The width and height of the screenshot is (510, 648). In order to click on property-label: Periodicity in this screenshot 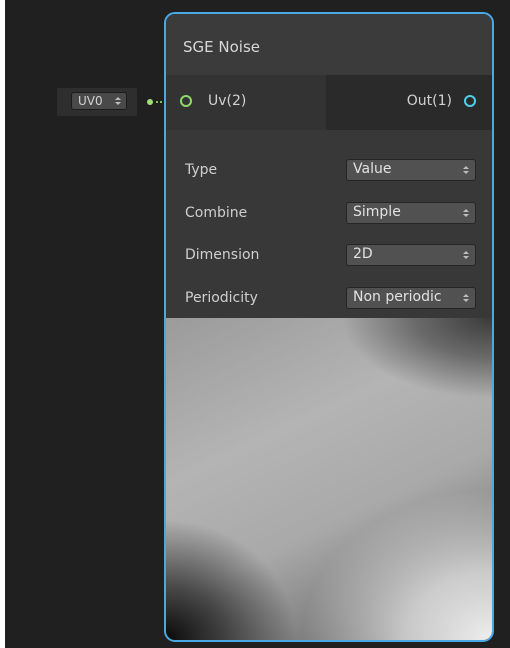, I will do `click(221, 298)`.